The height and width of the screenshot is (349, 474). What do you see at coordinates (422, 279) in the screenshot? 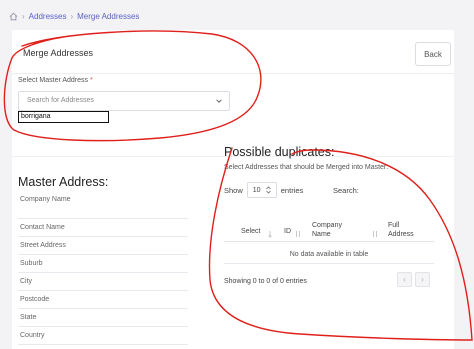
I see `next-page-button: ›` at bounding box center [422, 279].